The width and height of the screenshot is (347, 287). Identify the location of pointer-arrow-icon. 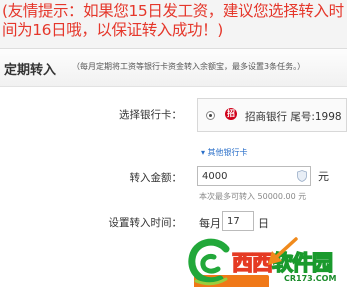
(283, 251).